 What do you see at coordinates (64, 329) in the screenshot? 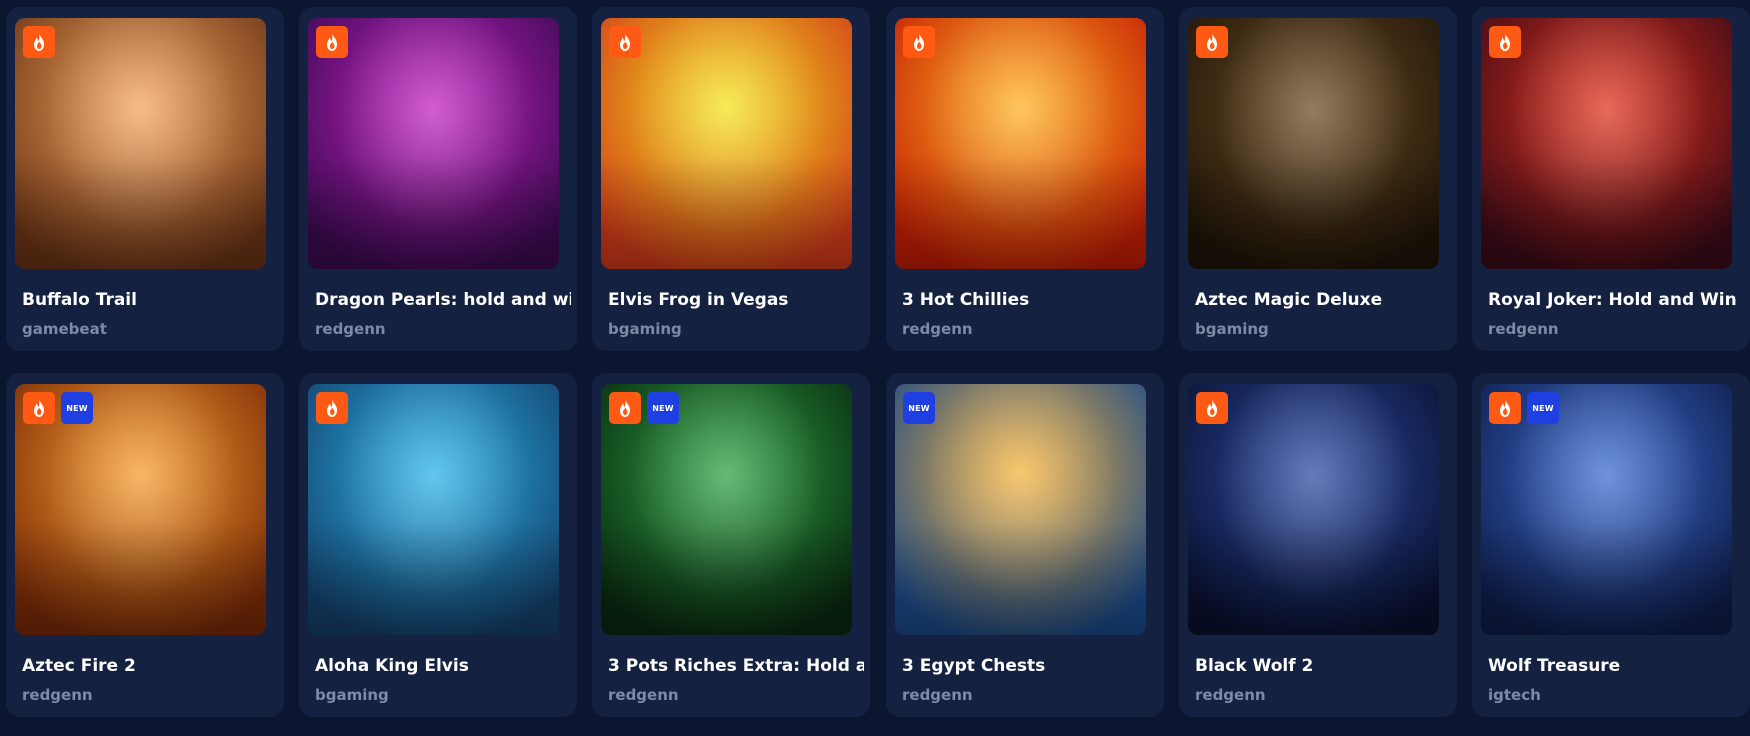
I see `game-provider: gamebeat` at bounding box center [64, 329].